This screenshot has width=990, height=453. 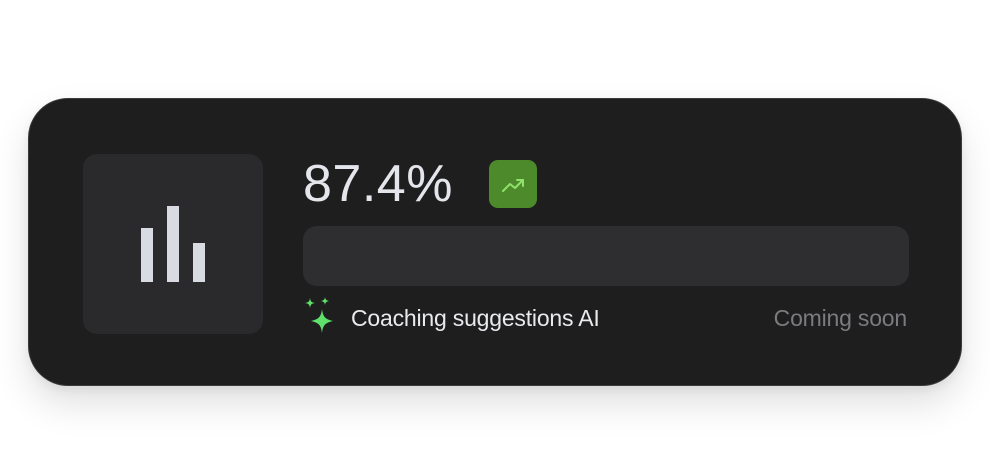 I want to click on trending-up-icon, so click(x=513, y=185).